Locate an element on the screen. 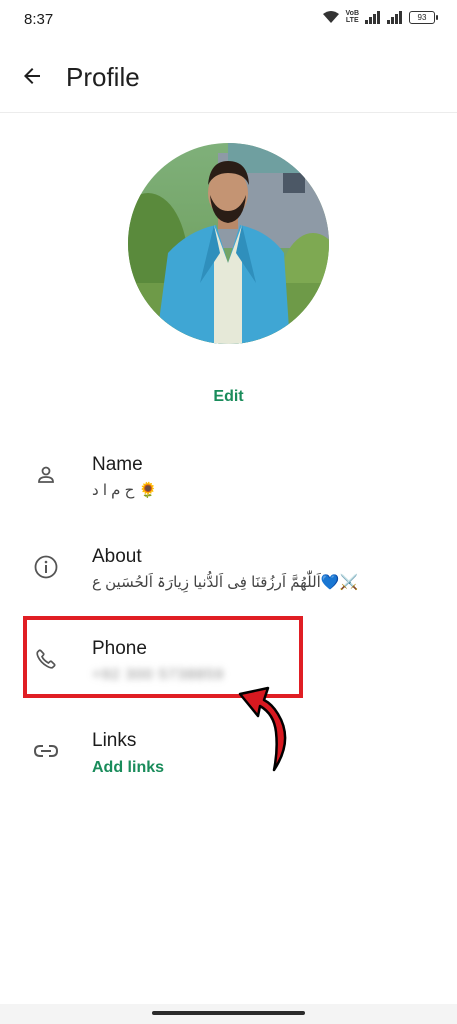 This screenshot has height=1024, width=457. back-button is located at coordinates (32, 76).